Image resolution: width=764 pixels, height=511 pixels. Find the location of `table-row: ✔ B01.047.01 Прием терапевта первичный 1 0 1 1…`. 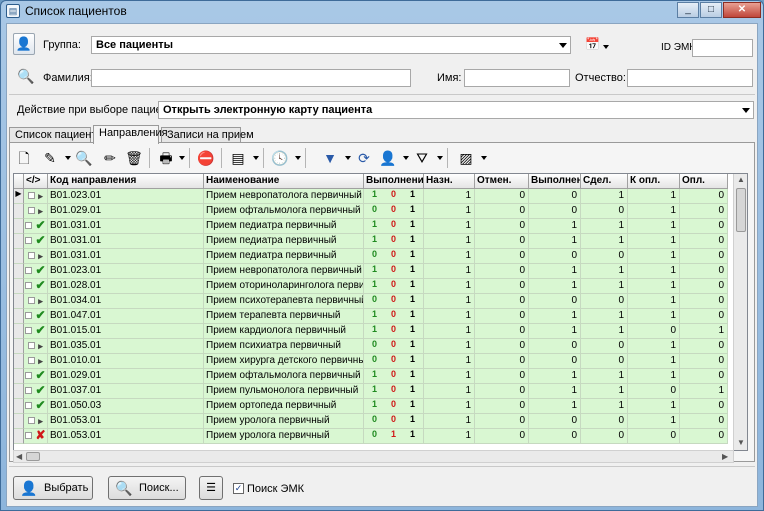

table-row: ✔ B01.047.01 Прием терапевта первичный 1 0 1 1… is located at coordinates (371, 316).